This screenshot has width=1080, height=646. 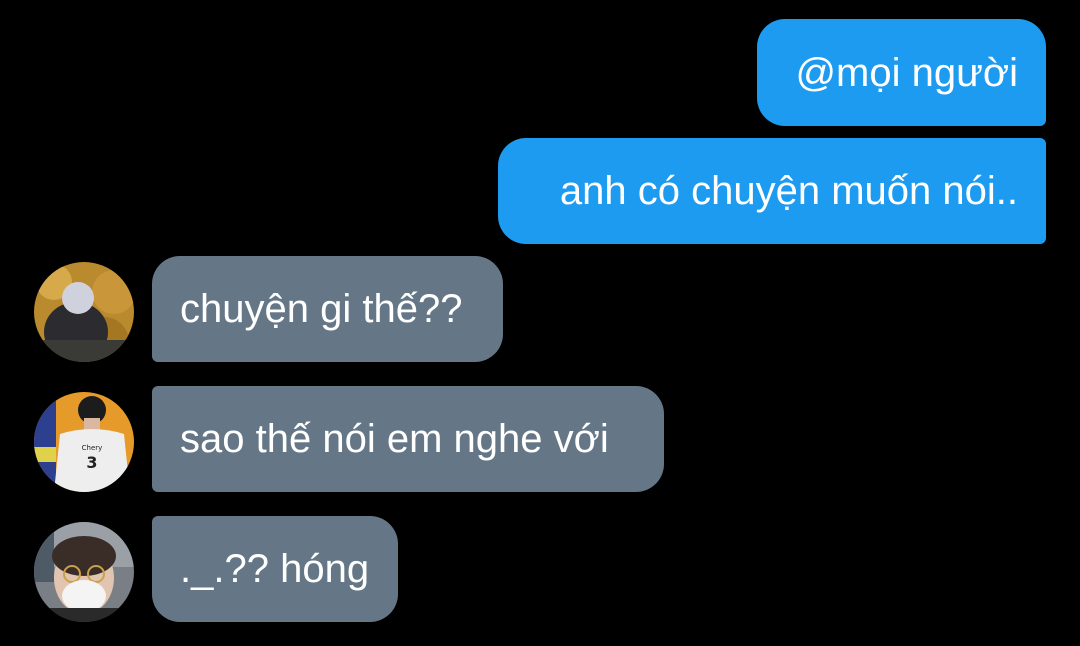 I want to click on message-bubble-outgoing: anh có chuyện muốn nói.., so click(x=772, y=191).